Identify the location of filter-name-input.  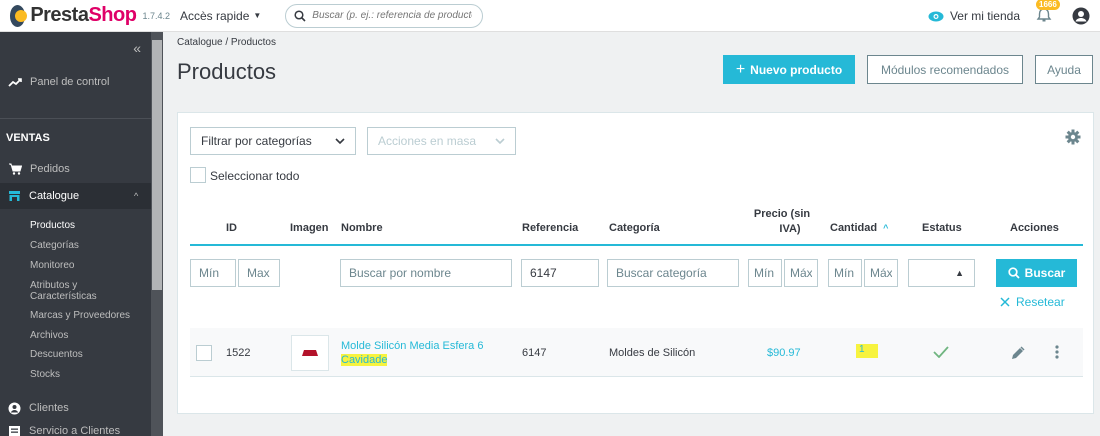
(426, 273).